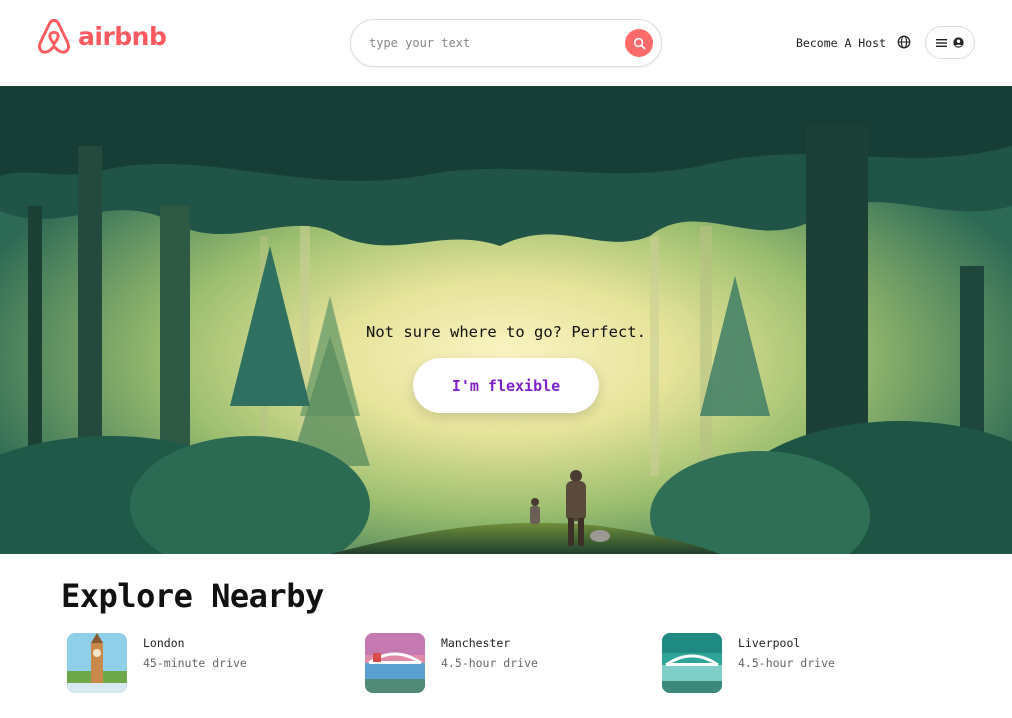  What do you see at coordinates (904, 42) in the screenshot?
I see `globe-icon` at bounding box center [904, 42].